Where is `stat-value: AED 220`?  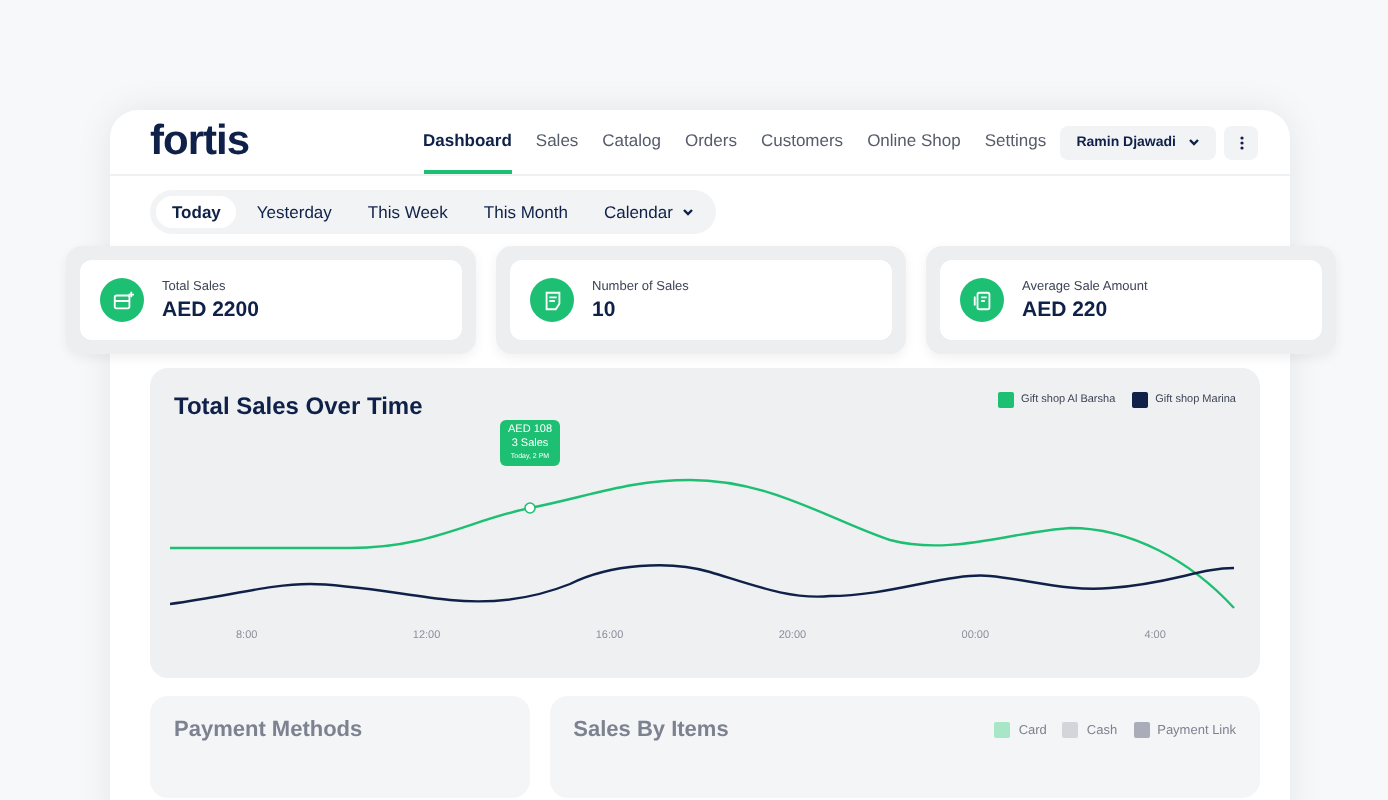
stat-value: AED 220 is located at coordinates (1066, 309).